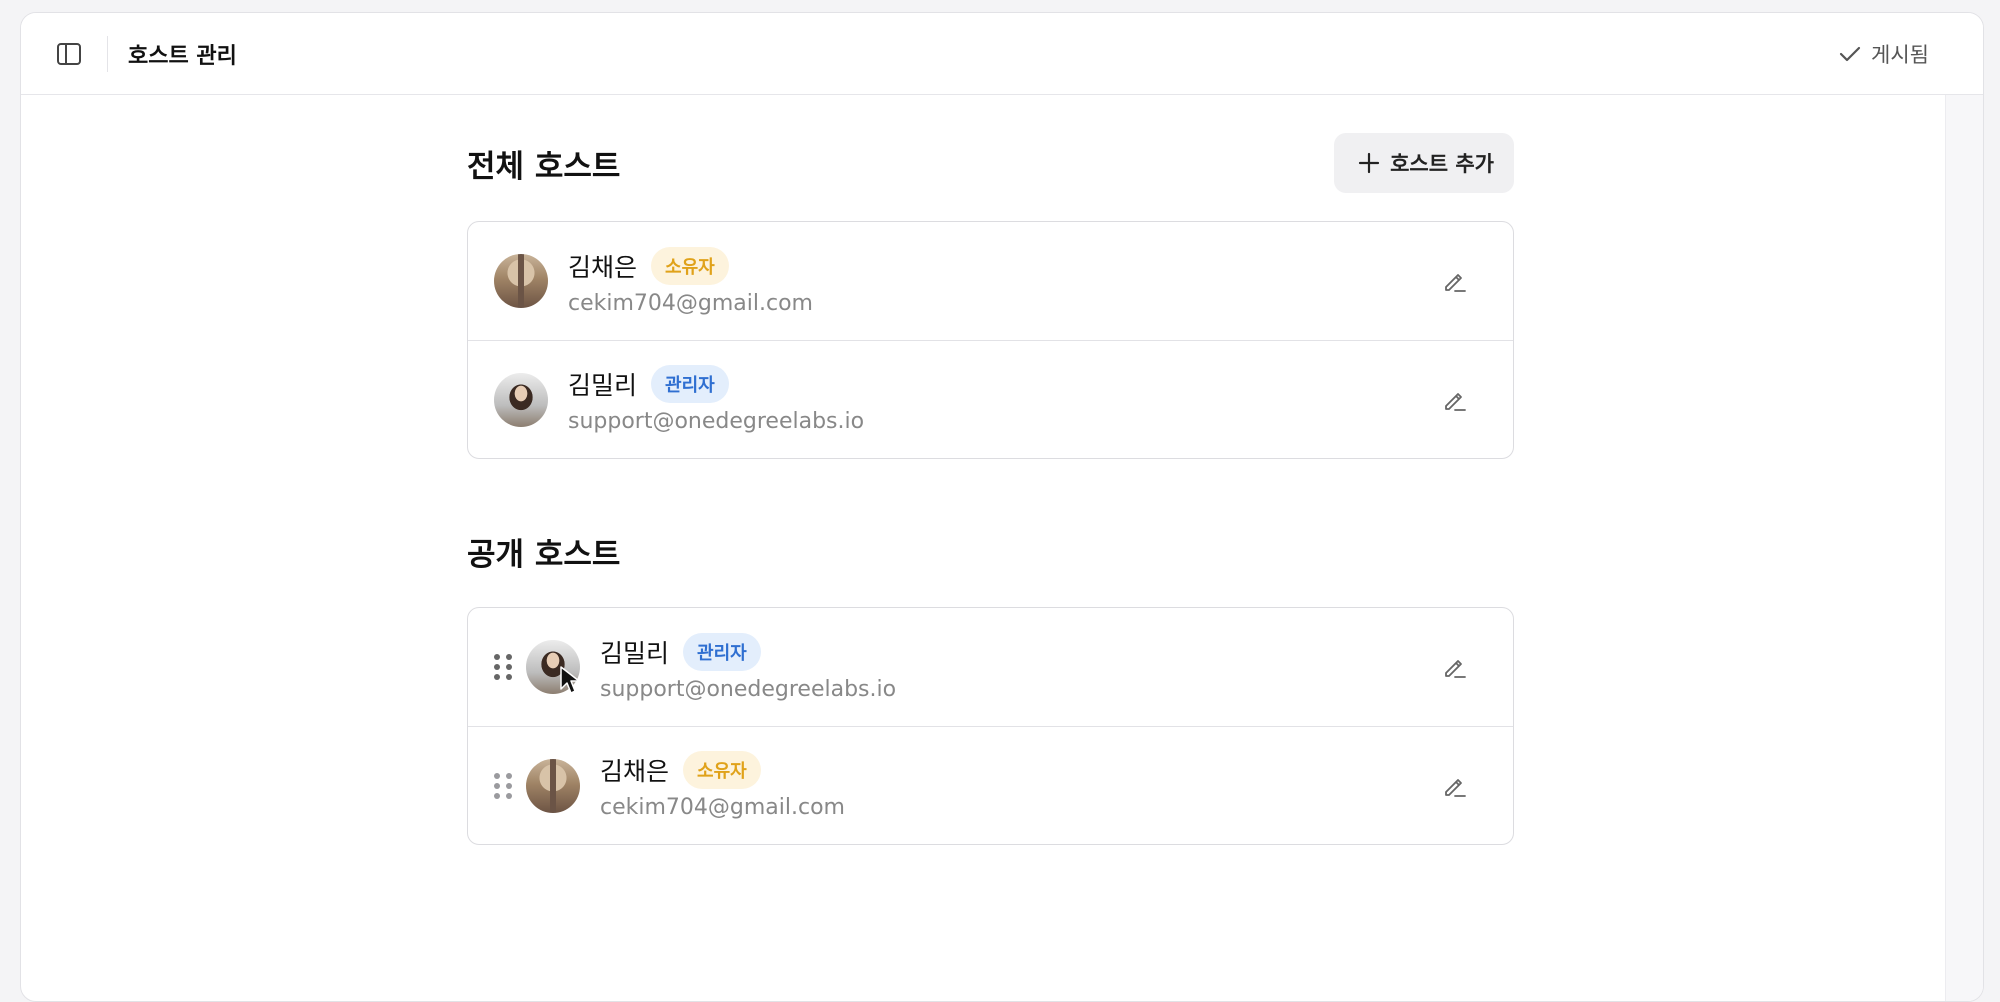 The height and width of the screenshot is (1002, 2000). I want to click on check-icon, so click(1850, 53).